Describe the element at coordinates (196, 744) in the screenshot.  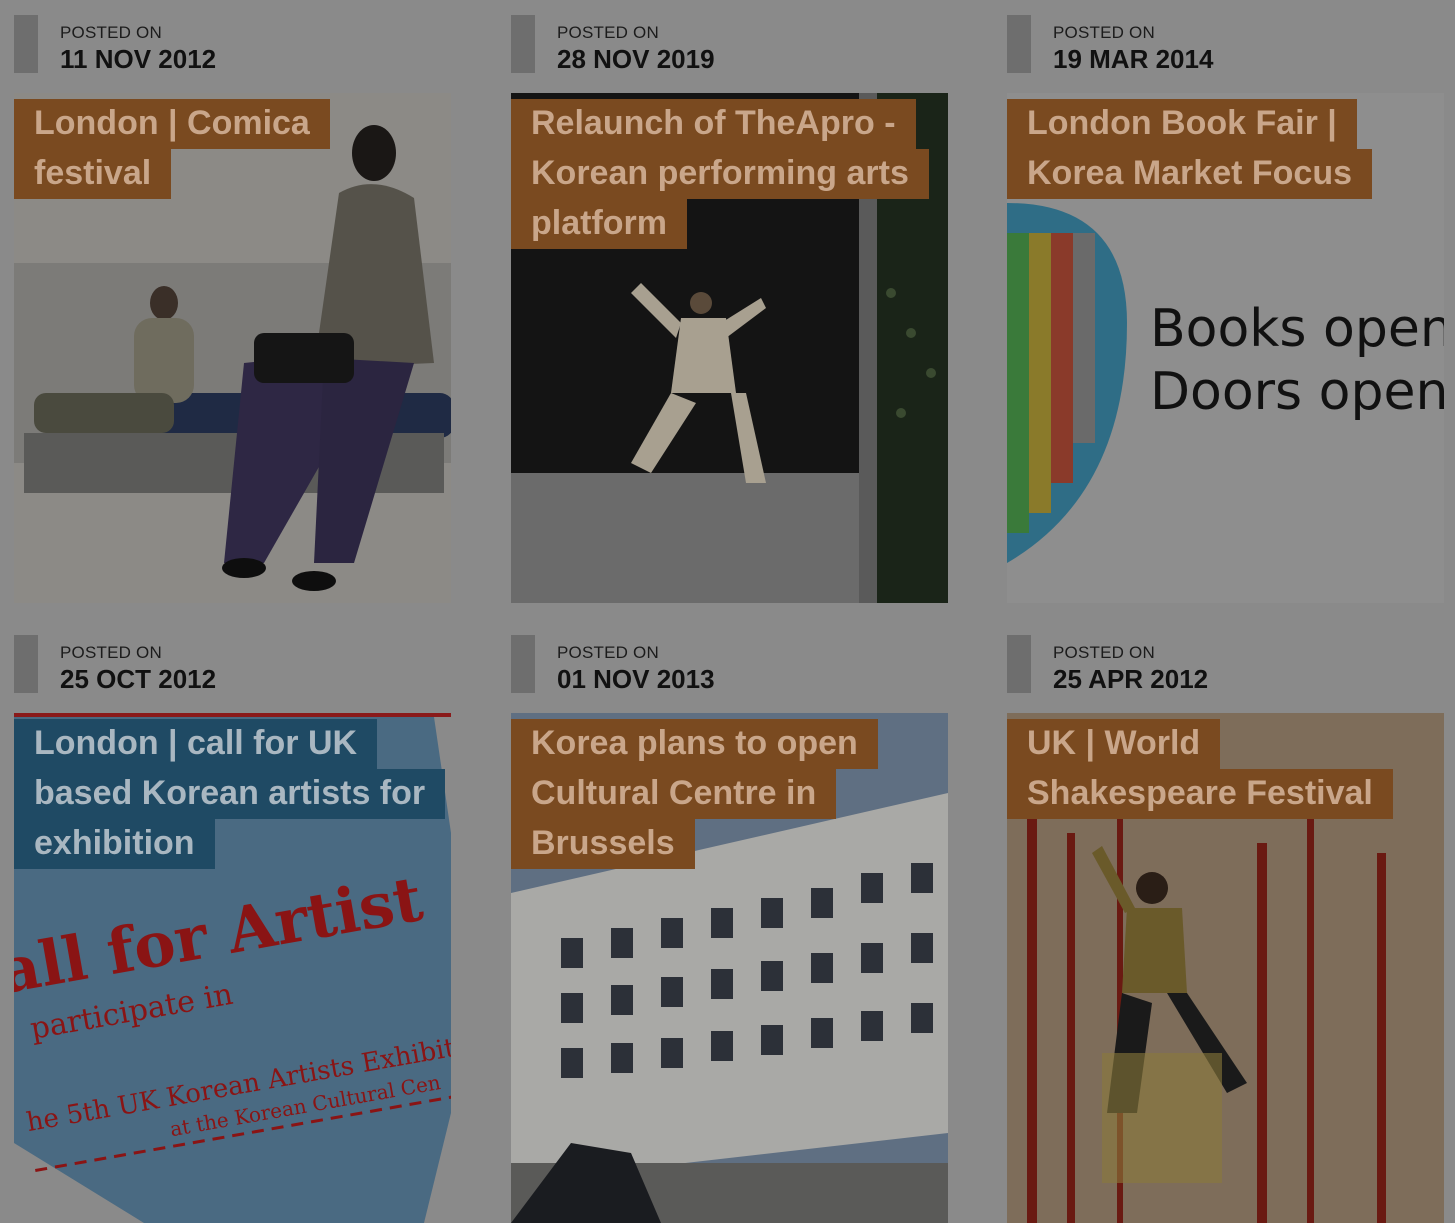
I see `title-line: London | call for UK` at that location.